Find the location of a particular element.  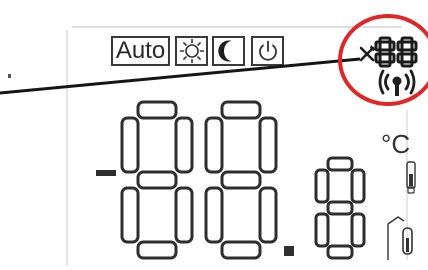

thermometer-icon is located at coordinates (411, 177).